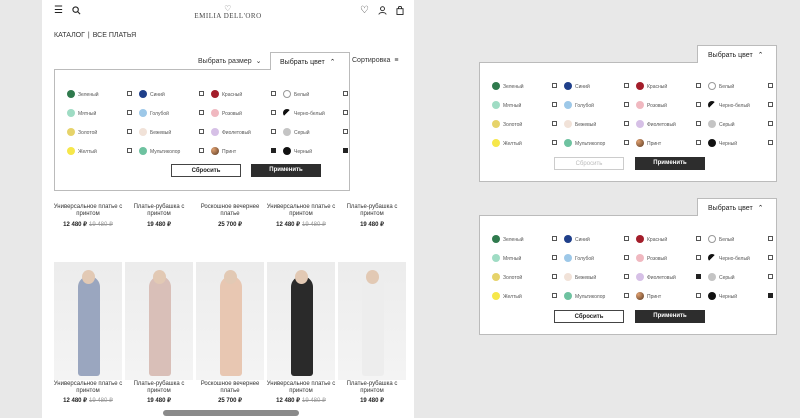 The image size is (800, 418). Describe the element at coordinates (737, 207) in the screenshot. I see `color-filter-tab-bottom: Выбрать цвет ⌃` at that location.